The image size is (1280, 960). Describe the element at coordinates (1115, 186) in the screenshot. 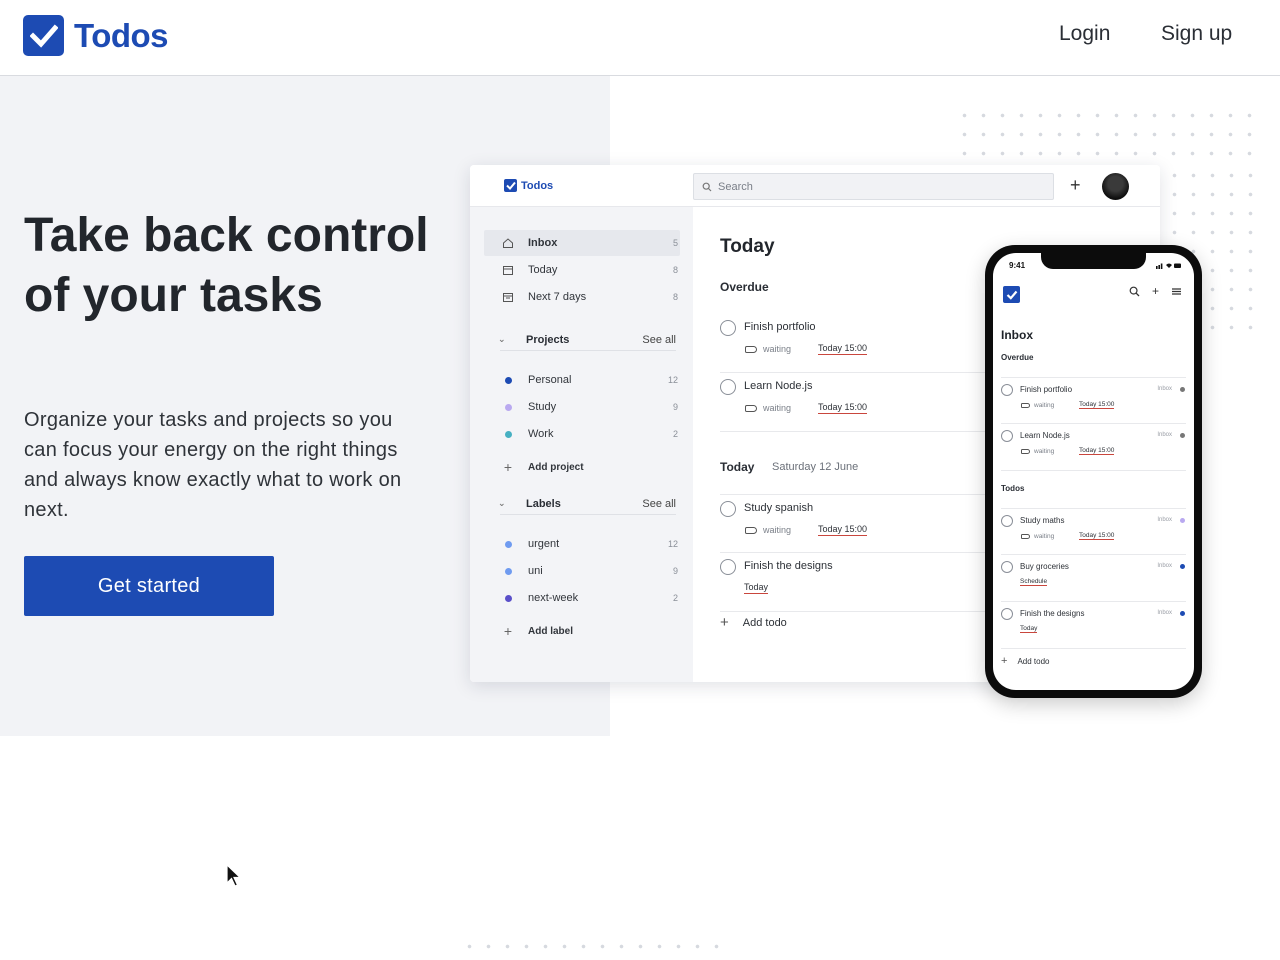

I see `avatar` at that location.